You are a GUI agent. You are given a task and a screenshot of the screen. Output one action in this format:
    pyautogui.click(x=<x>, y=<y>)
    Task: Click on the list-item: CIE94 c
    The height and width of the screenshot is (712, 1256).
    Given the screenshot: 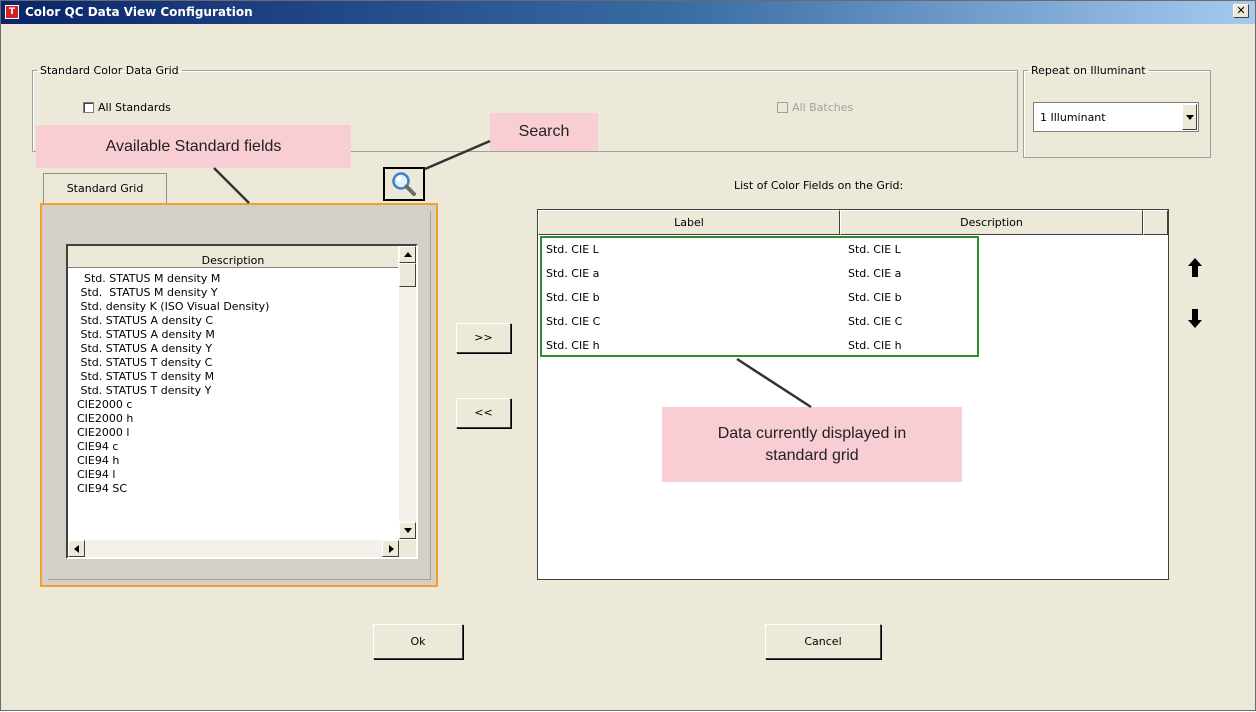 What is the action you would take?
    pyautogui.click(x=233, y=447)
    